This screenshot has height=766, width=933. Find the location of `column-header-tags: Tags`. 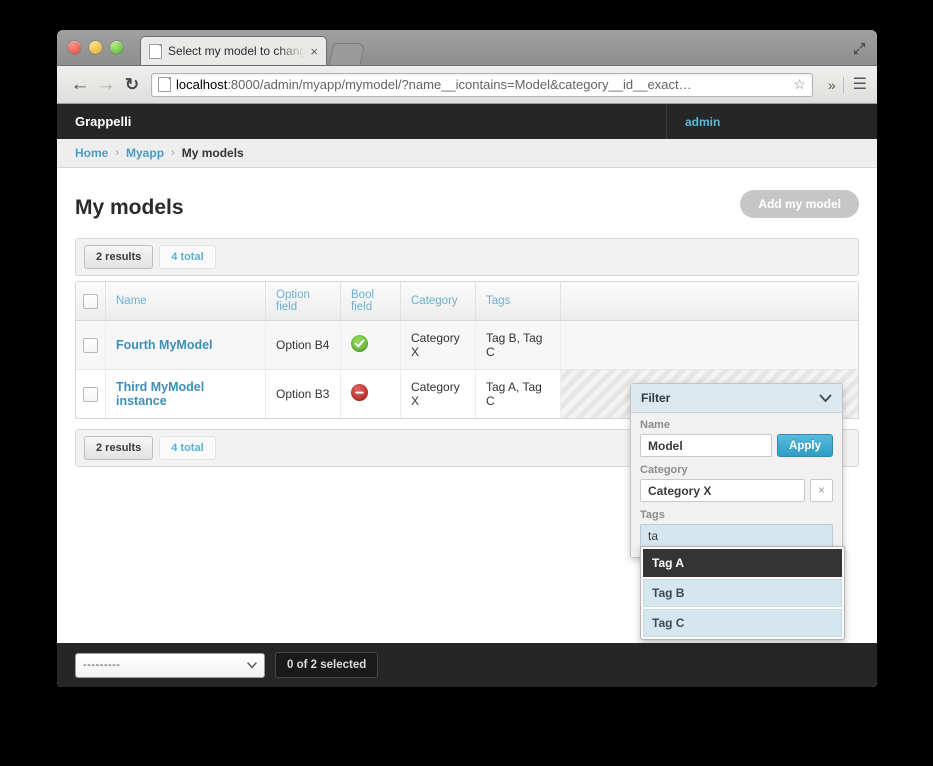

column-header-tags: Tags is located at coordinates (518, 301).